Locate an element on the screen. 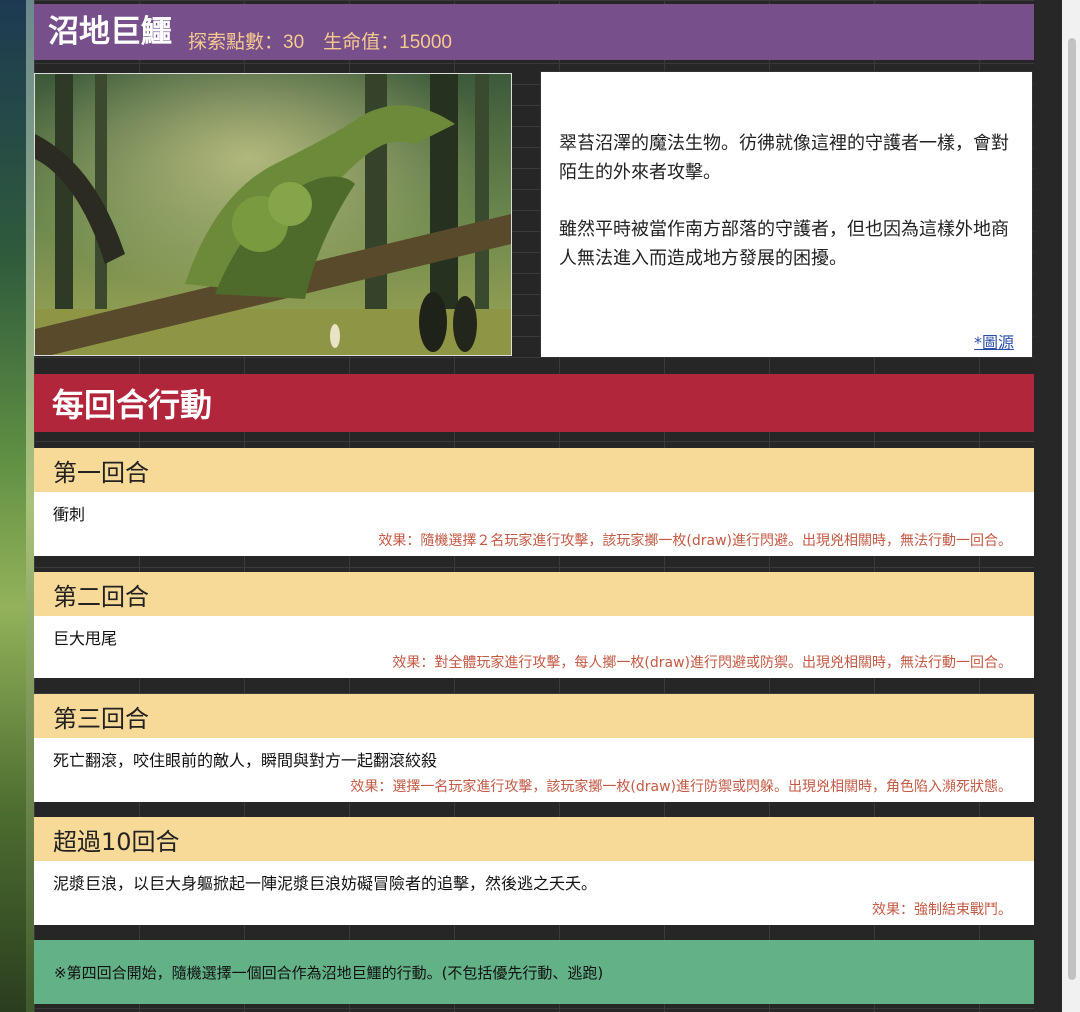 The height and width of the screenshot is (1012, 1080). scrollbar-thumb is located at coordinates (1072, 509).